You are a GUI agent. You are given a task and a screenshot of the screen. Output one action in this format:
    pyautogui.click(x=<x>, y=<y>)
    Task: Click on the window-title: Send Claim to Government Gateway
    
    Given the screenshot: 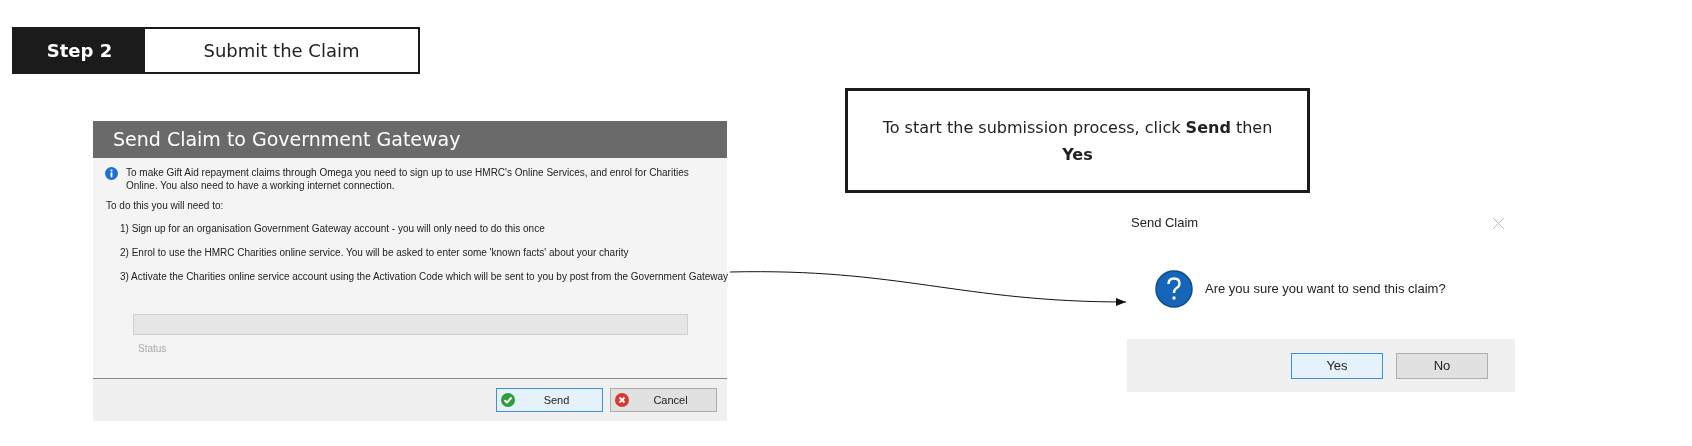 What is the action you would take?
    pyautogui.click(x=410, y=139)
    